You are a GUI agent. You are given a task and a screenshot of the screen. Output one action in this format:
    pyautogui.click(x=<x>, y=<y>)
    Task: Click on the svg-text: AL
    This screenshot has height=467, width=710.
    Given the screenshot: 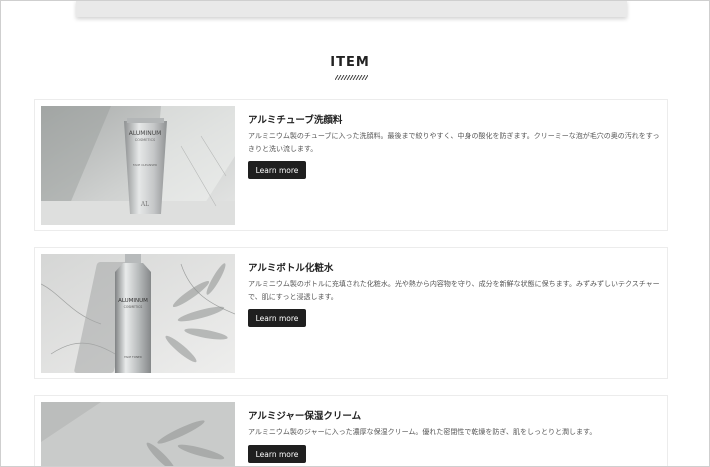 What is the action you would take?
    pyautogui.click(x=144, y=204)
    